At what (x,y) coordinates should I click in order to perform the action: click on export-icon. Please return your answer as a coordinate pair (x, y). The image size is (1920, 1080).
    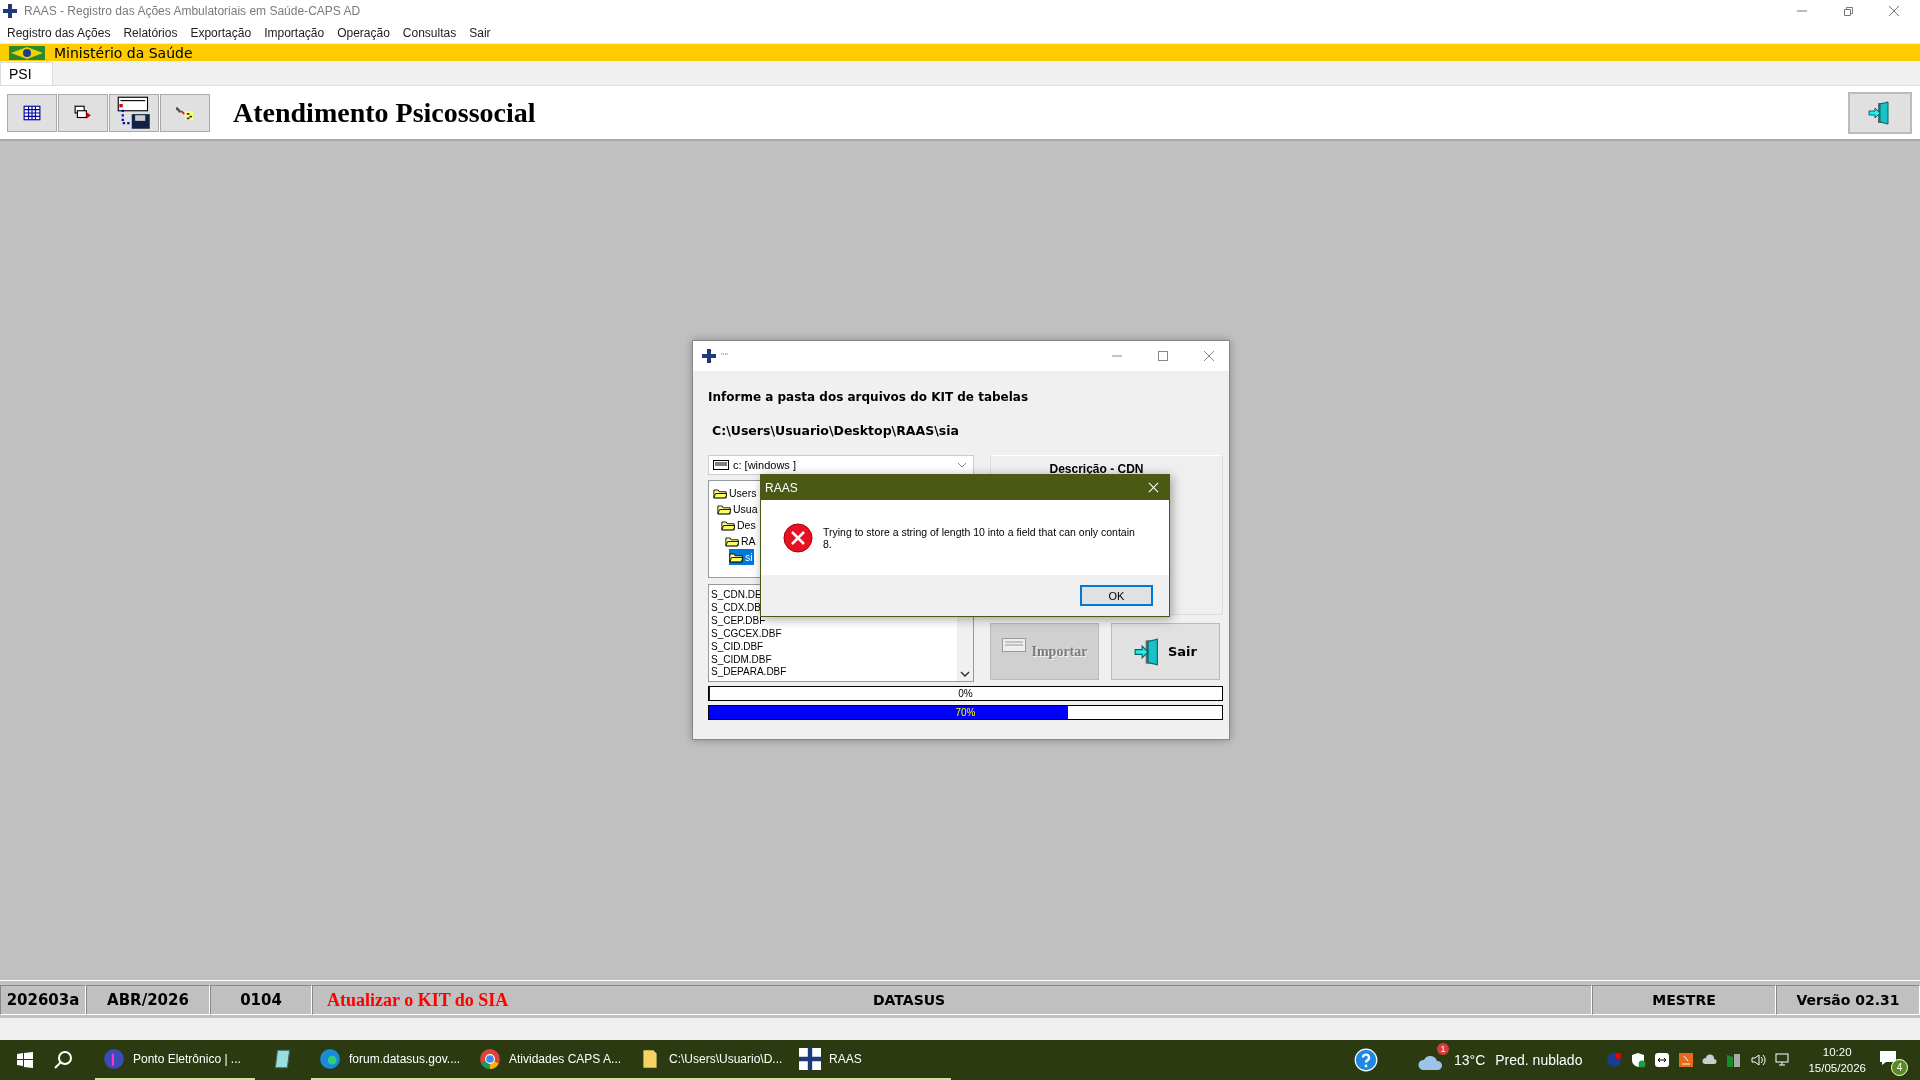
    Looking at the image, I should click on (83, 112).